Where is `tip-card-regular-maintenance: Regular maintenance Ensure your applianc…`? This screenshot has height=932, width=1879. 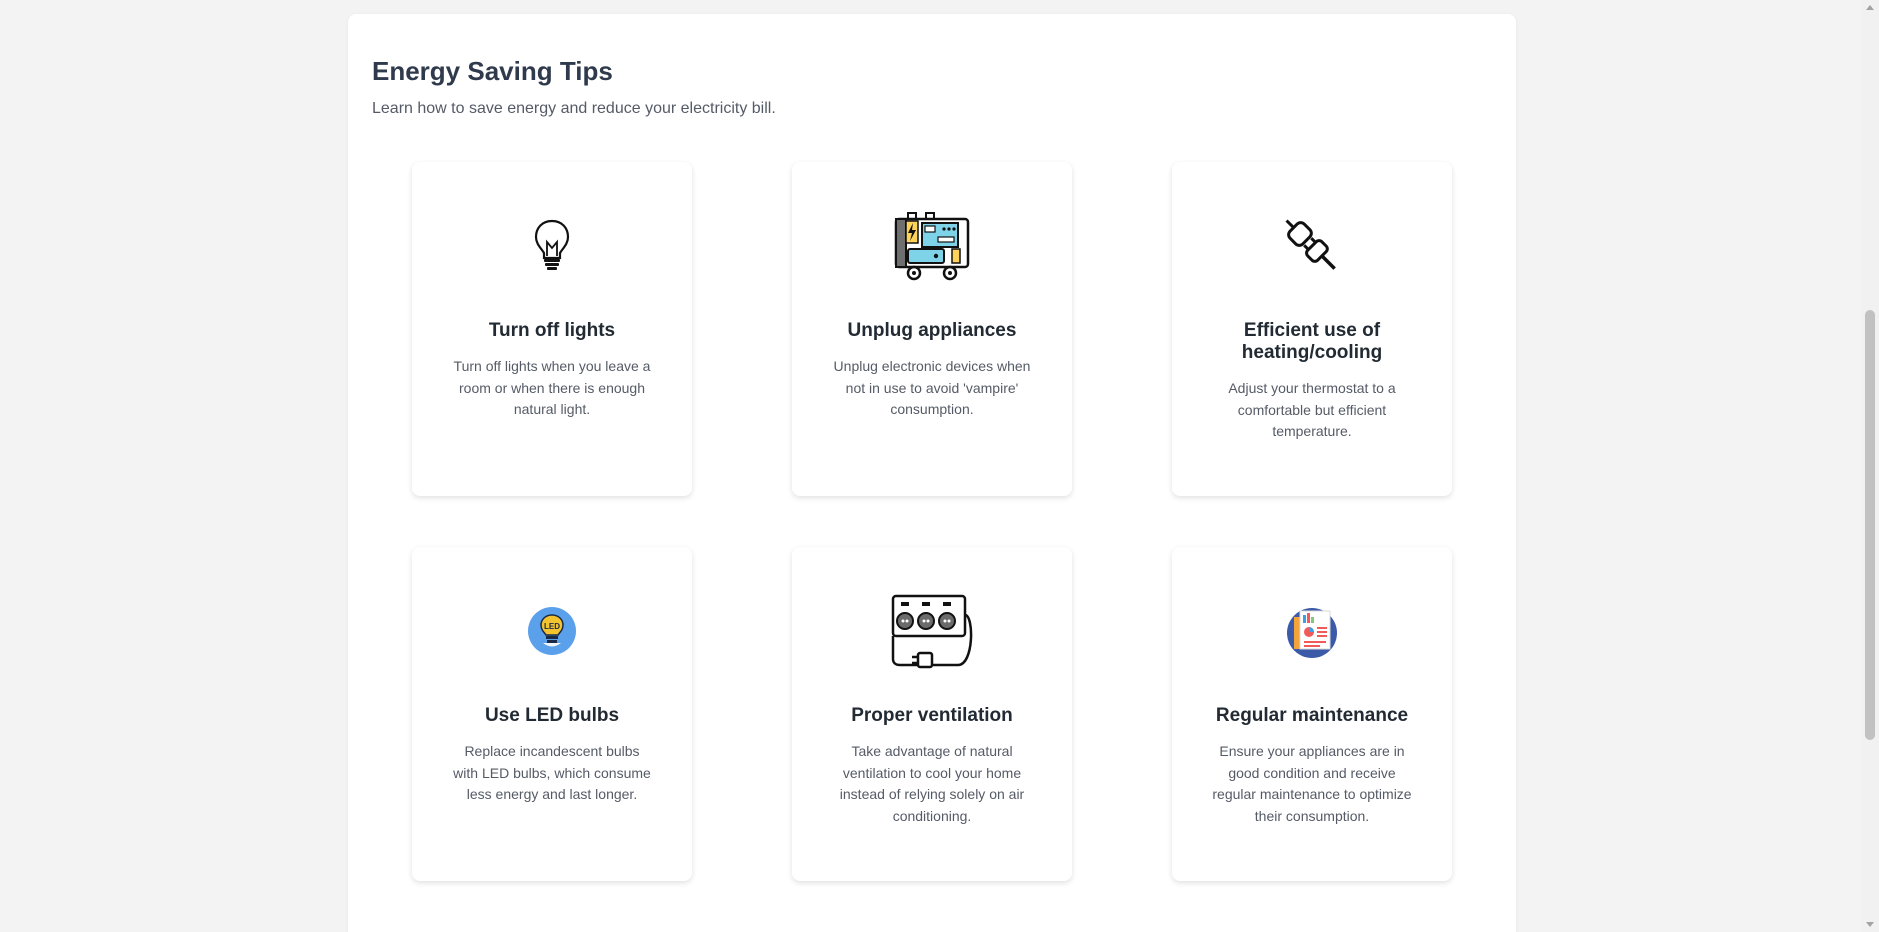 tip-card-regular-maintenance: Regular maintenance Ensure your applianc… is located at coordinates (1312, 714).